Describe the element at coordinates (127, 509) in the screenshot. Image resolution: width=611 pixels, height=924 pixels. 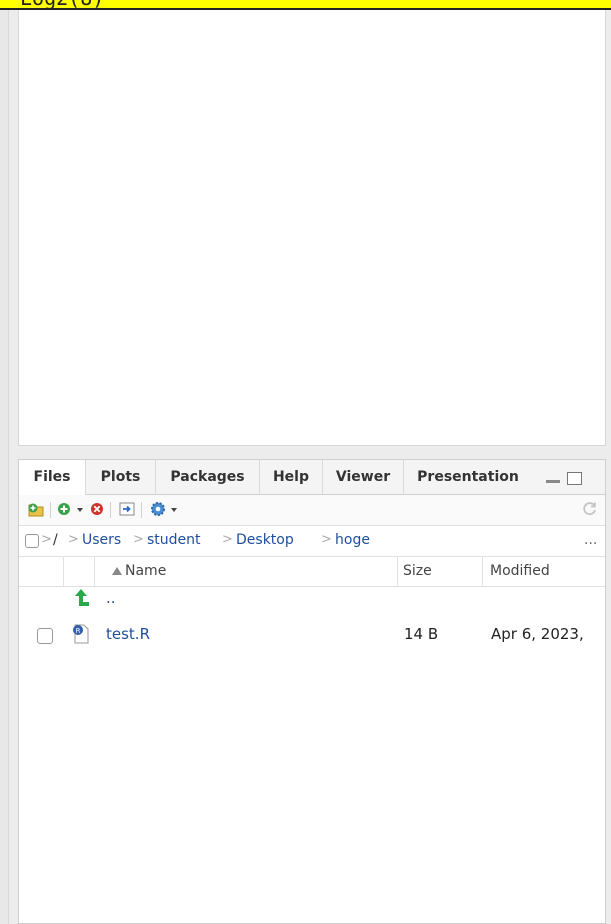
I see `rename-icon` at that location.